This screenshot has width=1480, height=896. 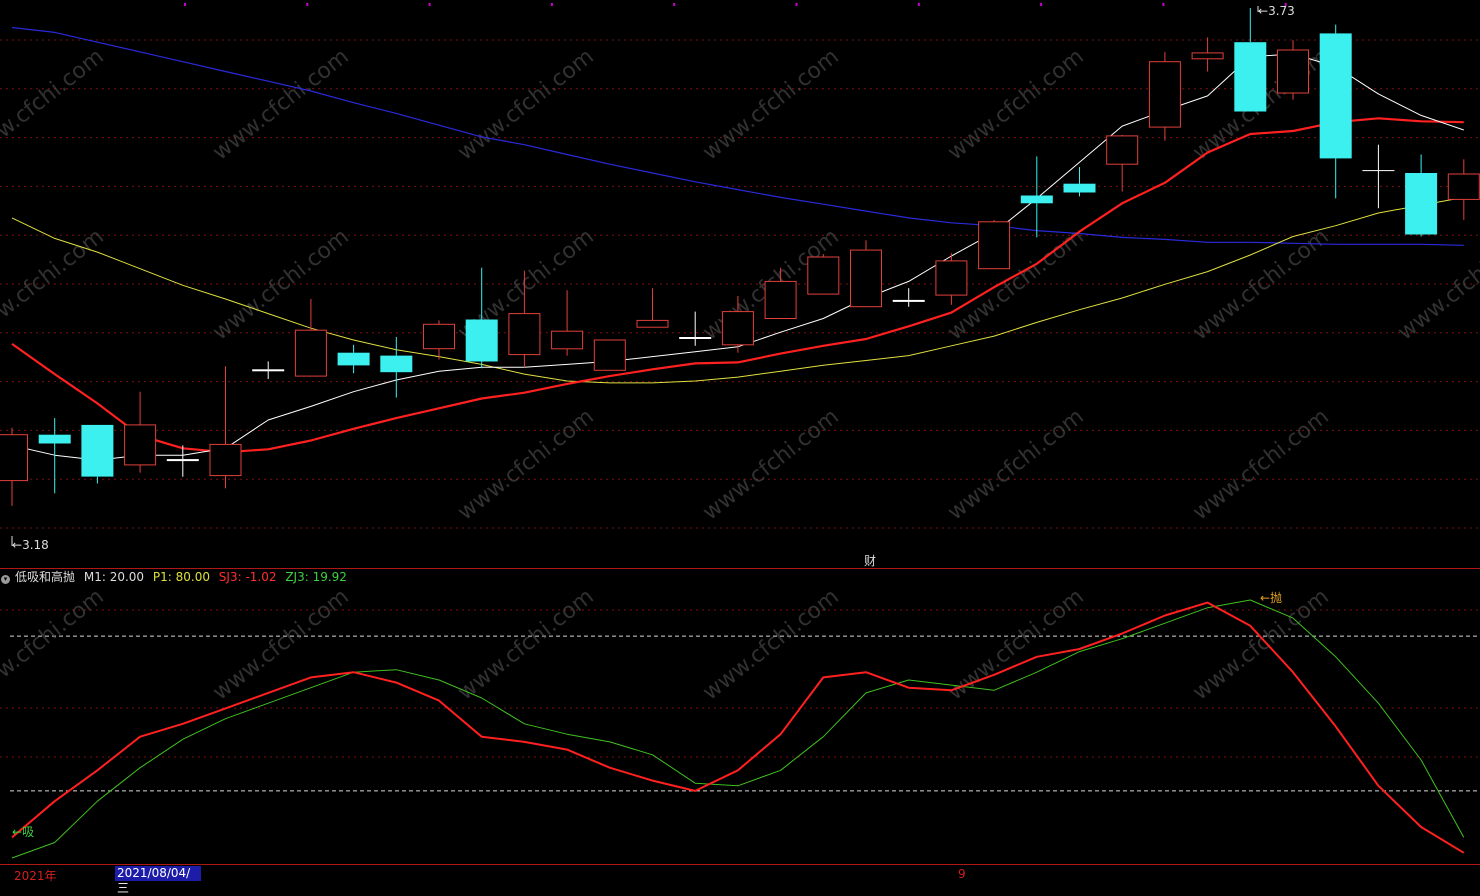 What do you see at coordinates (45, 577) in the screenshot?
I see `indicator-name: 低吸和高抛` at bounding box center [45, 577].